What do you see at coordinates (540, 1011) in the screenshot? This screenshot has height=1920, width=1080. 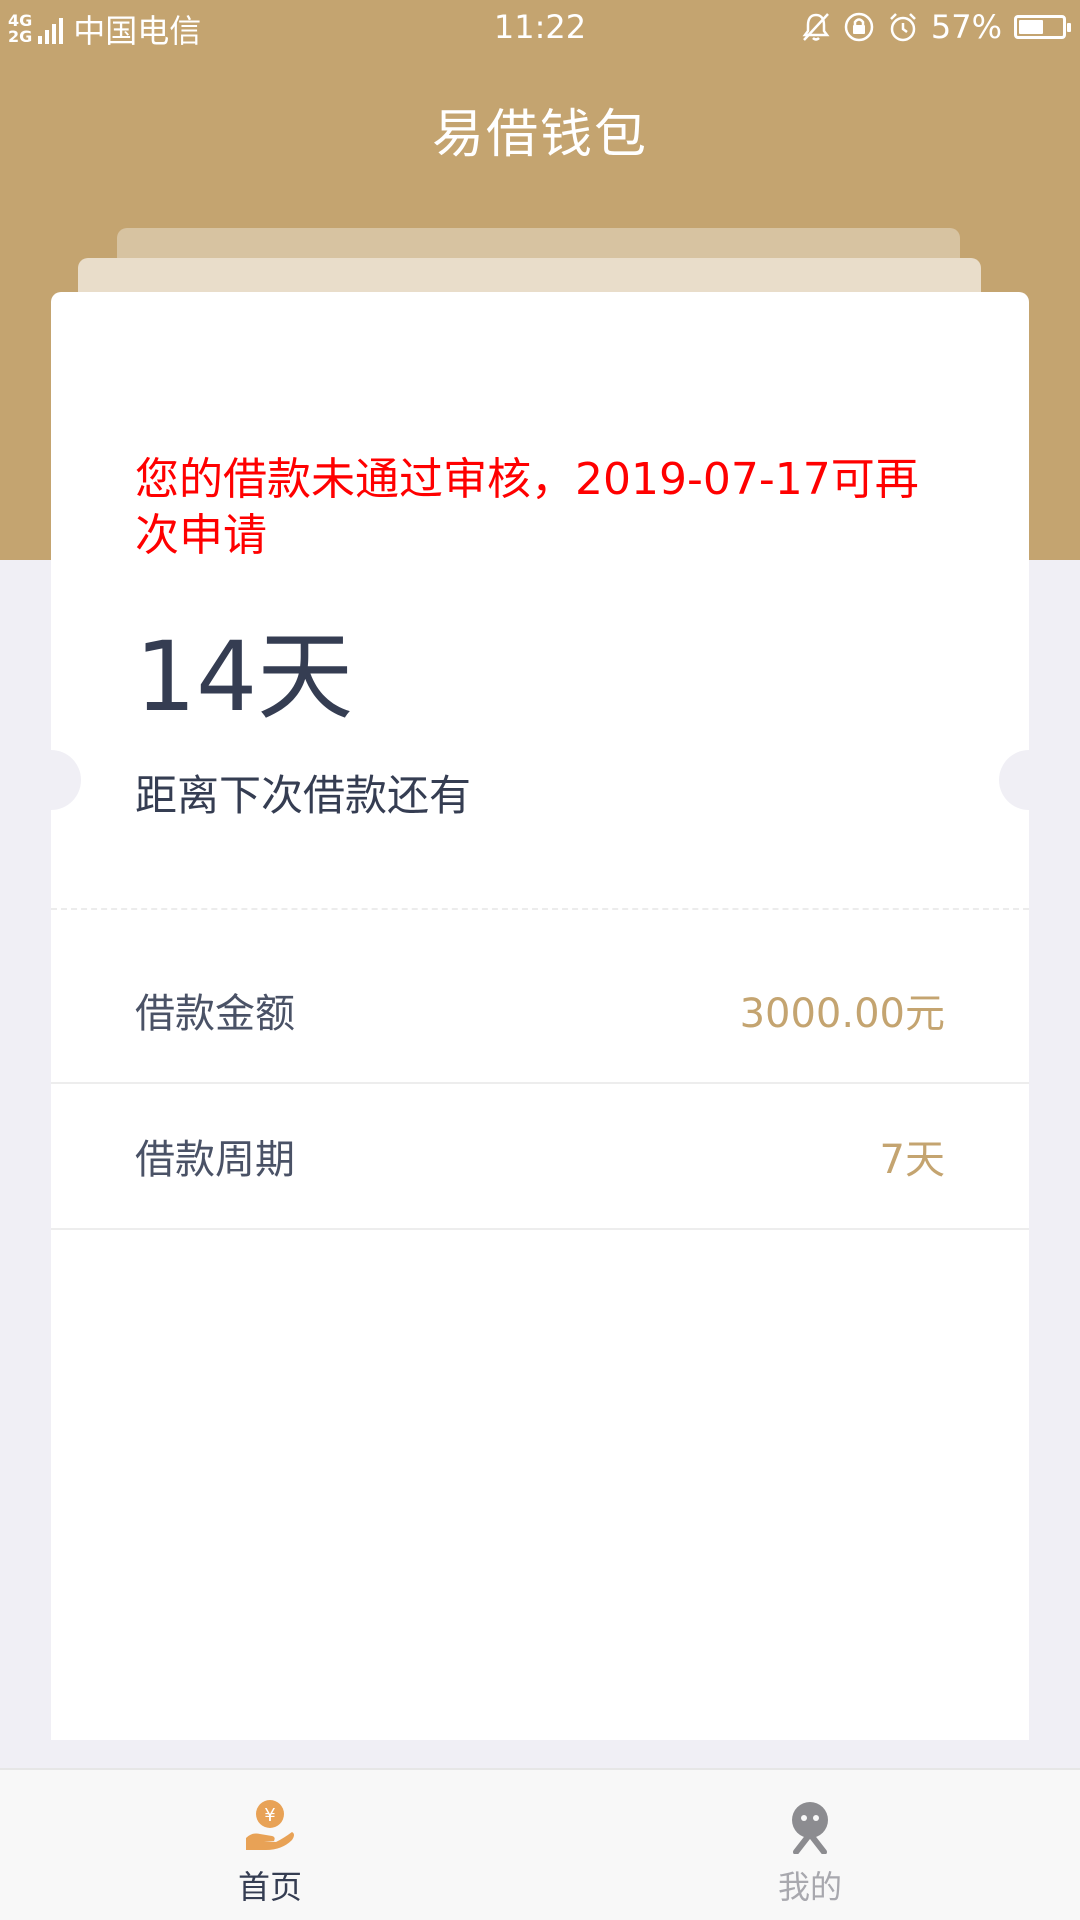 I see `loan-amount-row: 借款金额 3000.00元` at bounding box center [540, 1011].